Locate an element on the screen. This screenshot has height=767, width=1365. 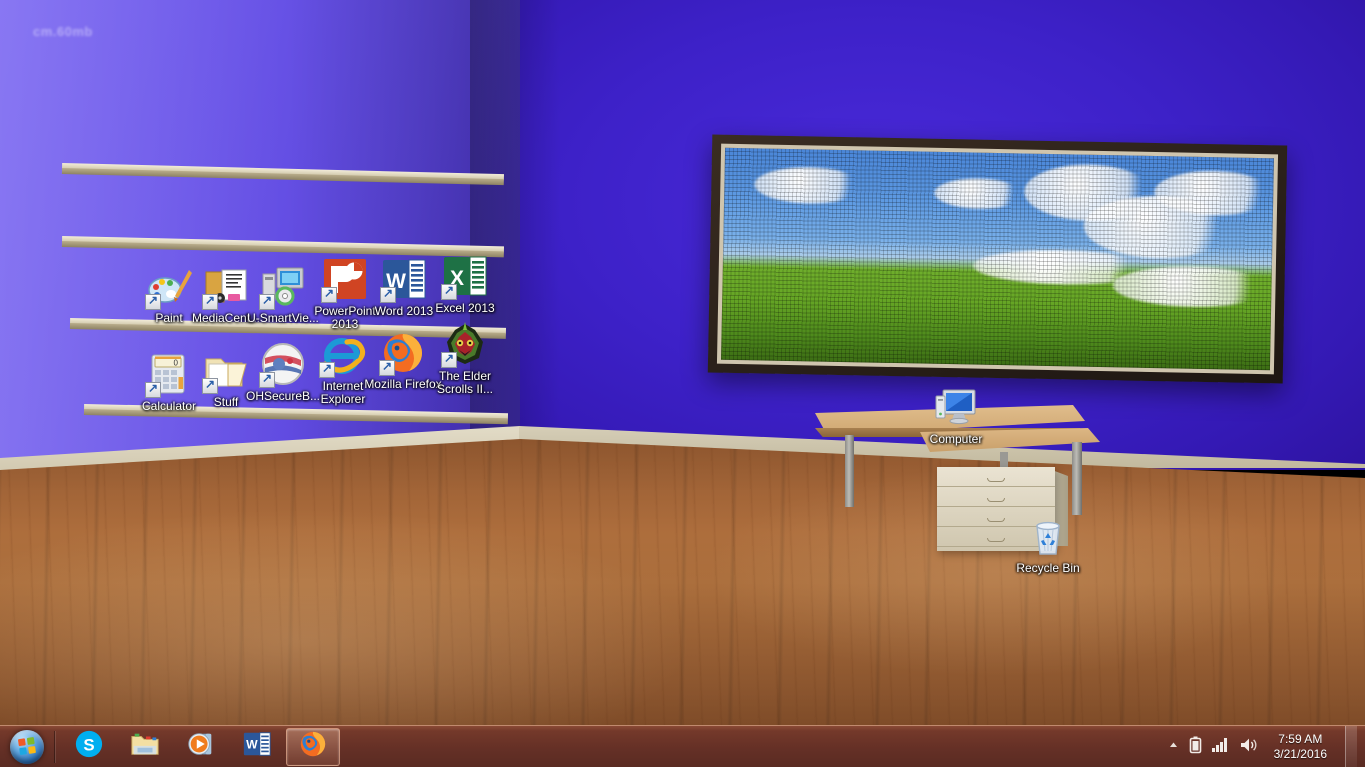
svg-text: W is located at coordinates (252, 745).